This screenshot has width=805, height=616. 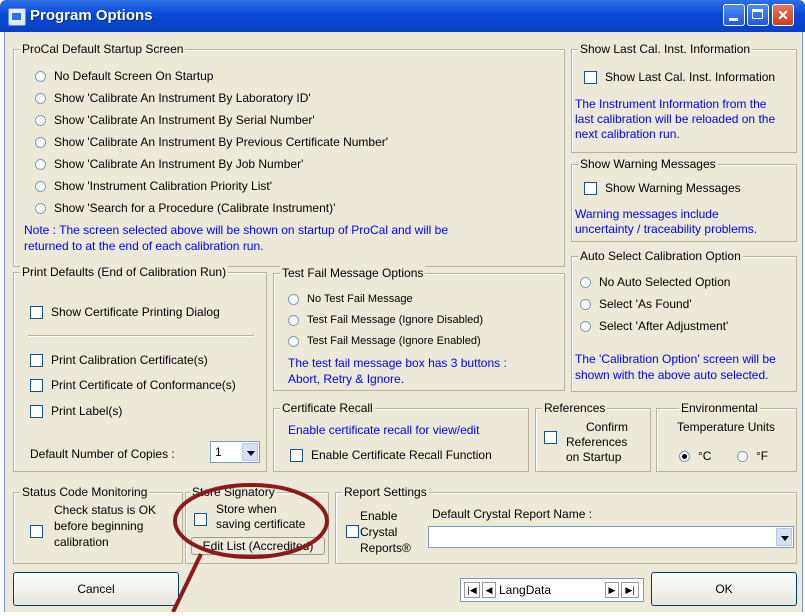 I want to click on annotation-ellipse, so click(x=251, y=521).